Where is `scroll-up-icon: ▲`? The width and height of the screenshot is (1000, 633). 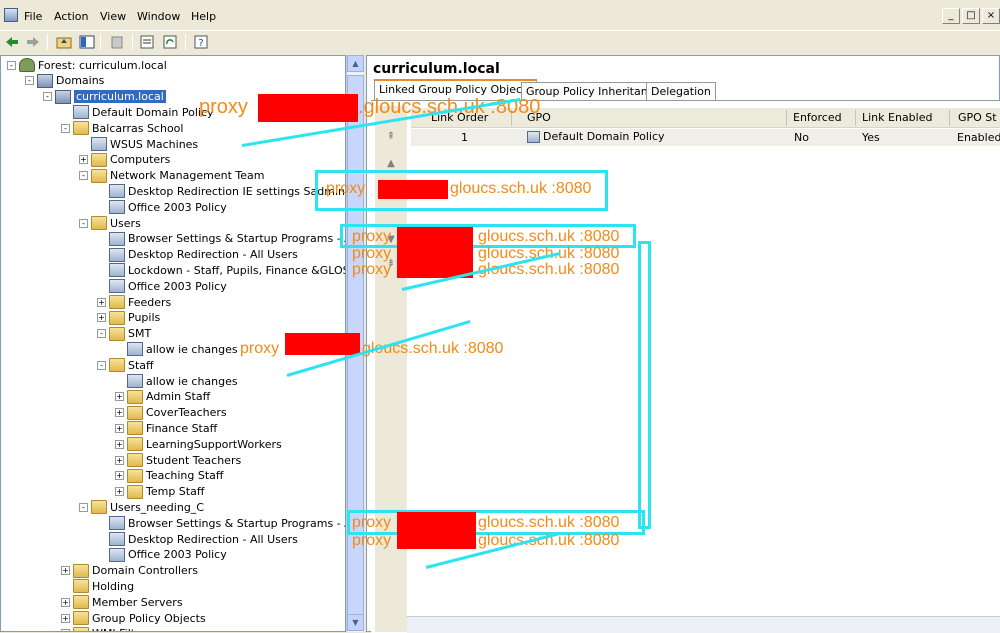 scroll-up-icon: ▲ is located at coordinates (355, 63).